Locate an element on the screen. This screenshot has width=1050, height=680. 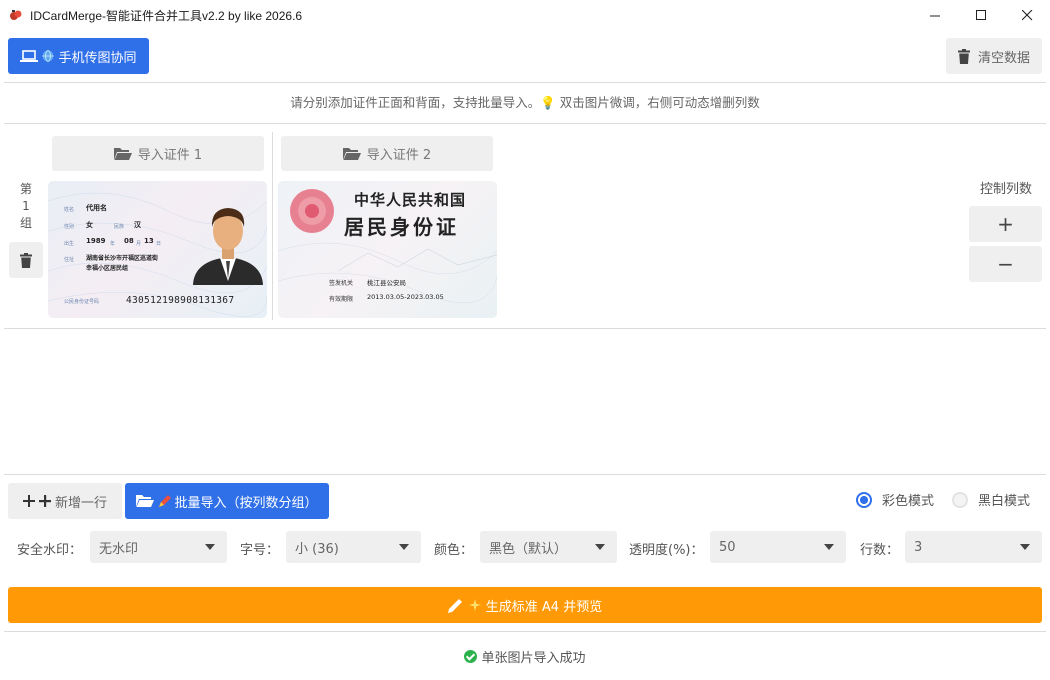
batch-import-label: 批量导入（按列数分组） is located at coordinates (246, 503).